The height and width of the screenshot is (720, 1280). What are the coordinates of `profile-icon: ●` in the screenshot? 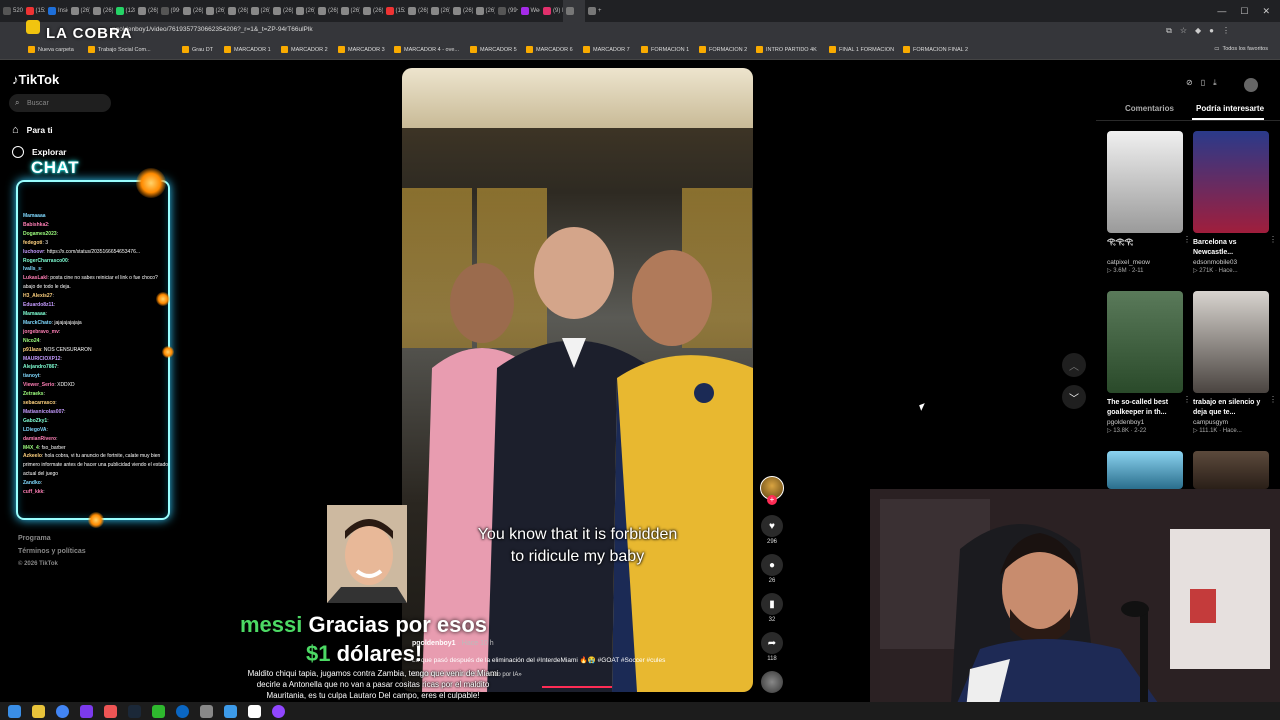 It's located at (1211, 31).